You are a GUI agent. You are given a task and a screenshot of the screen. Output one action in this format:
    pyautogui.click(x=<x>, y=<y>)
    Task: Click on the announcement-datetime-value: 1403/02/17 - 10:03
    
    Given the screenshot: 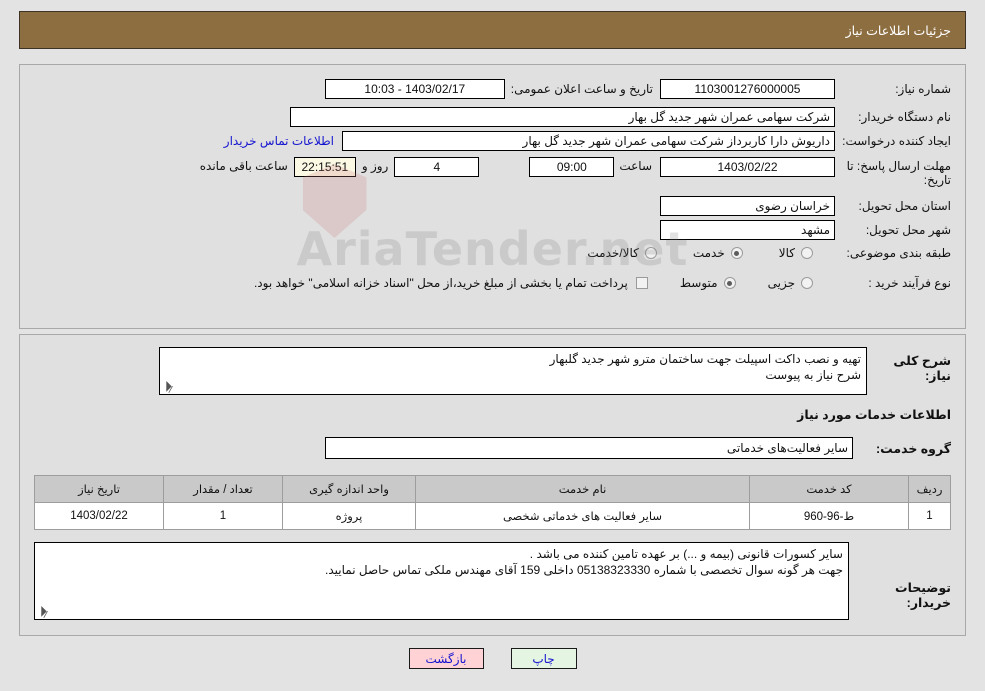 What is the action you would take?
    pyautogui.click(x=414, y=89)
    